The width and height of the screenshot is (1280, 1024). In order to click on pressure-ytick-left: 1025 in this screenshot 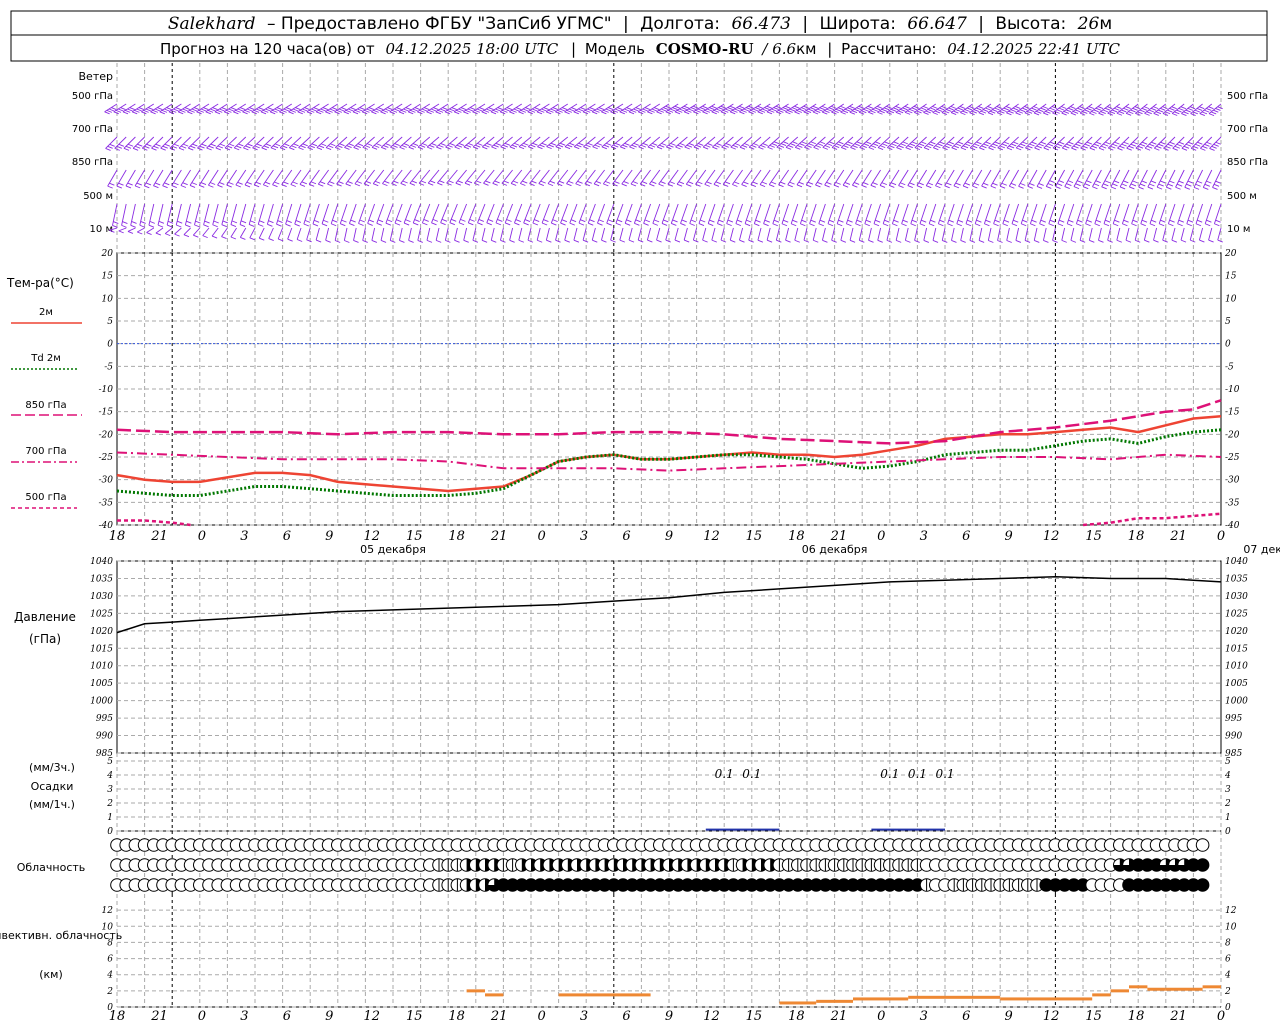, I will do `click(101, 614)`.